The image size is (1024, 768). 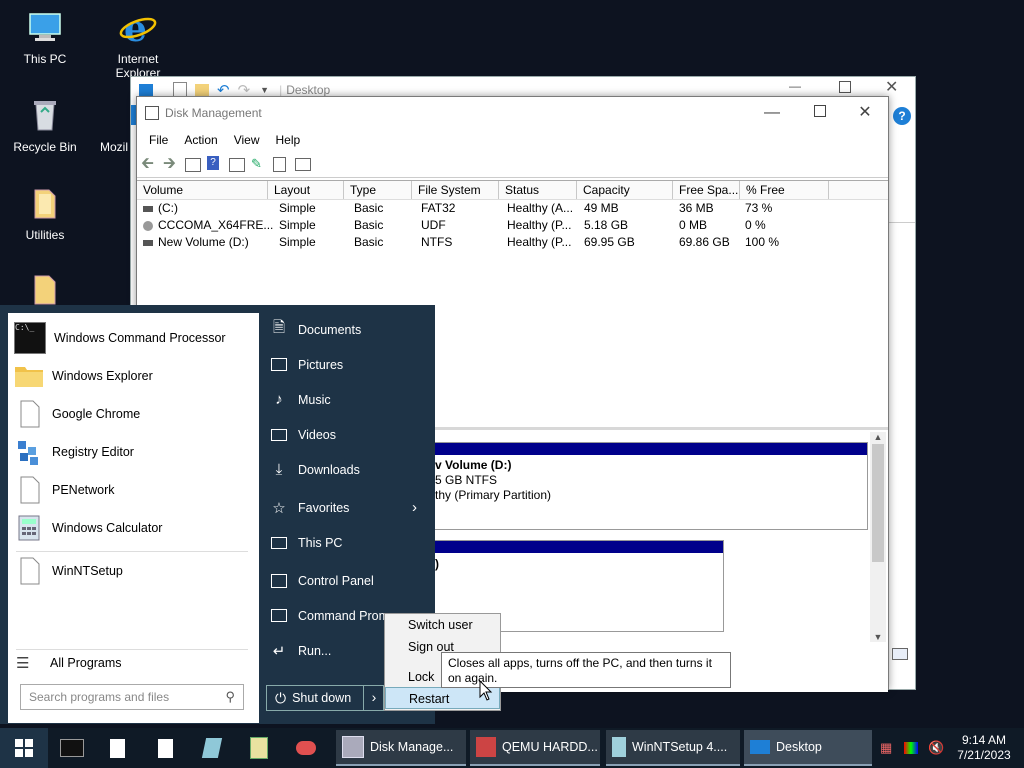 What do you see at coordinates (913, 748) in the screenshot?
I see `tray-color-icon` at bounding box center [913, 748].